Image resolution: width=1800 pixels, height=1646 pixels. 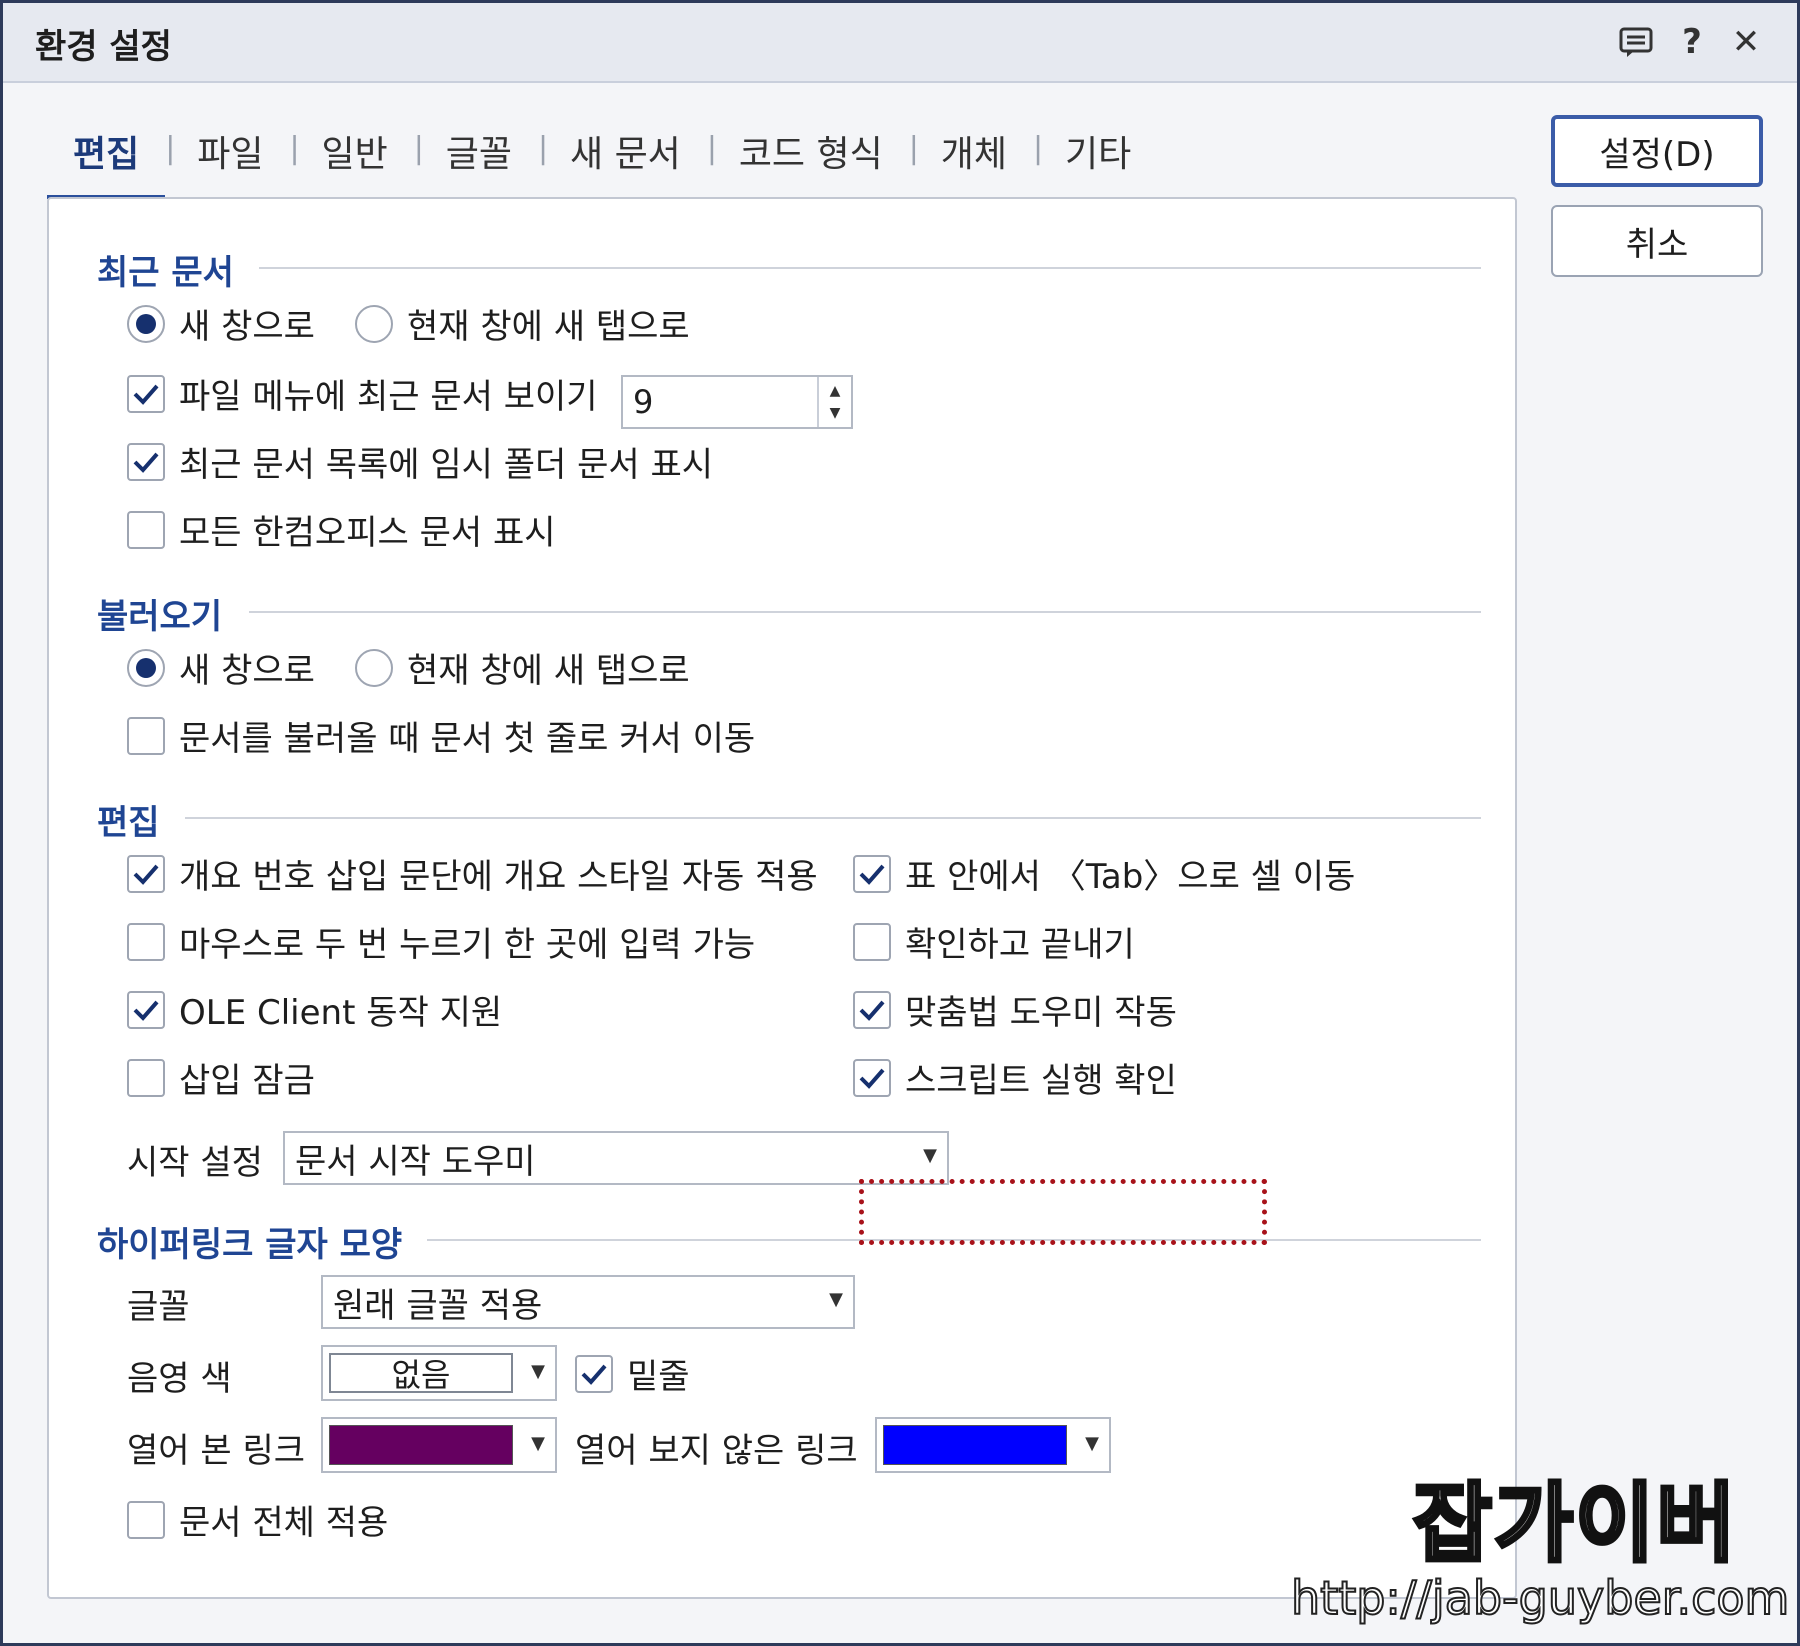 I want to click on edit-insert-lock: 삽입 잠금, so click(x=221, y=1077).